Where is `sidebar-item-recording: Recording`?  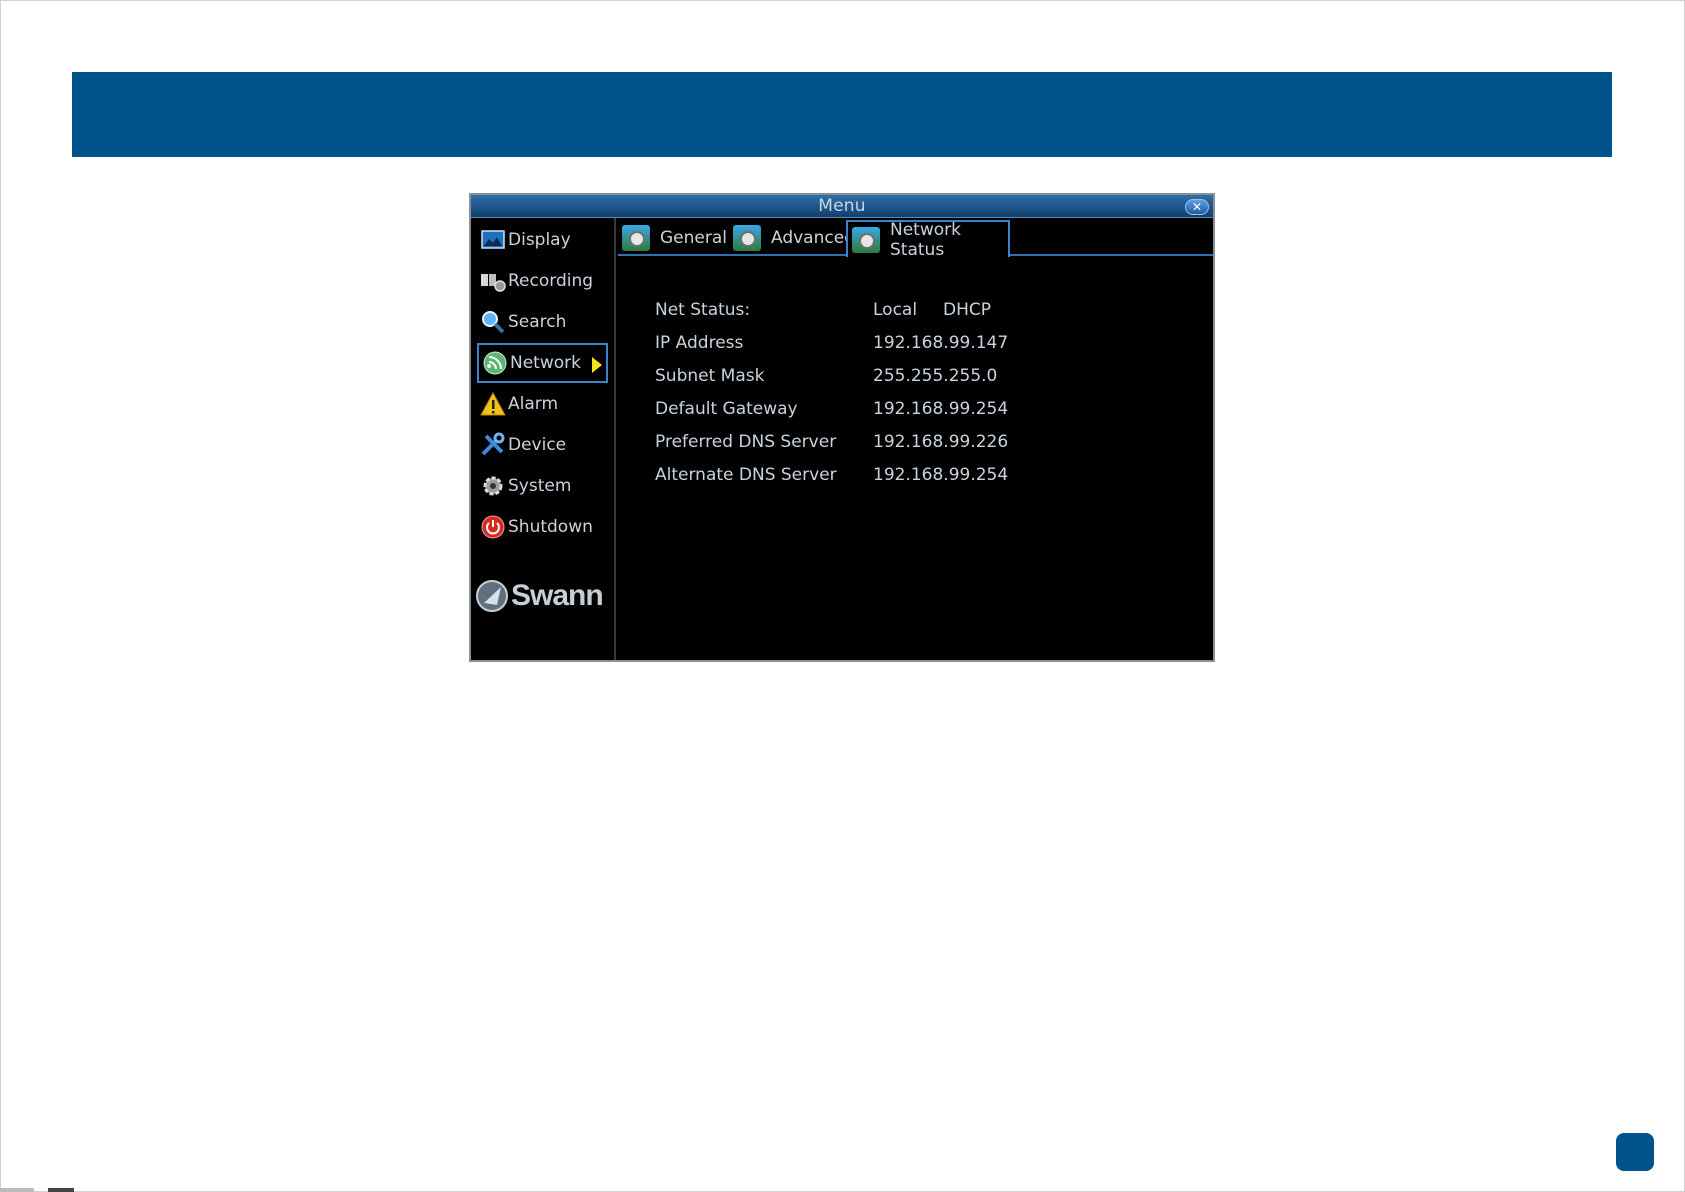 sidebar-item-recording: Recording is located at coordinates (542, 281).